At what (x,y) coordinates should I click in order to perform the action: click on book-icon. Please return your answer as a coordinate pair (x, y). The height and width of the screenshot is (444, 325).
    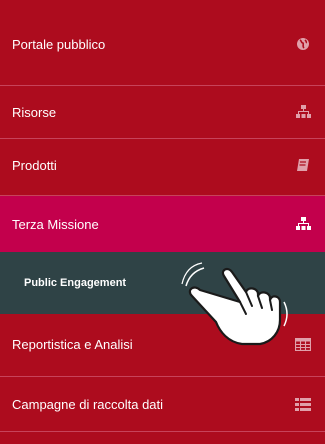
    Looking at the image, I should click on (303, 165).